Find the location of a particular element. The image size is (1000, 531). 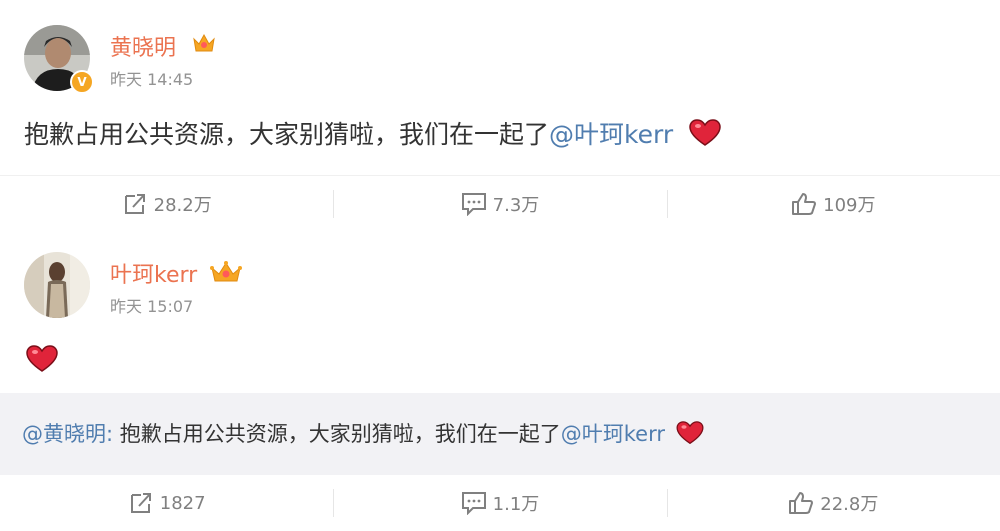

post-text-content: 抱歉占用公共资源，大家别猜啦，我们在一起了 is located at coordinates (287, 134).